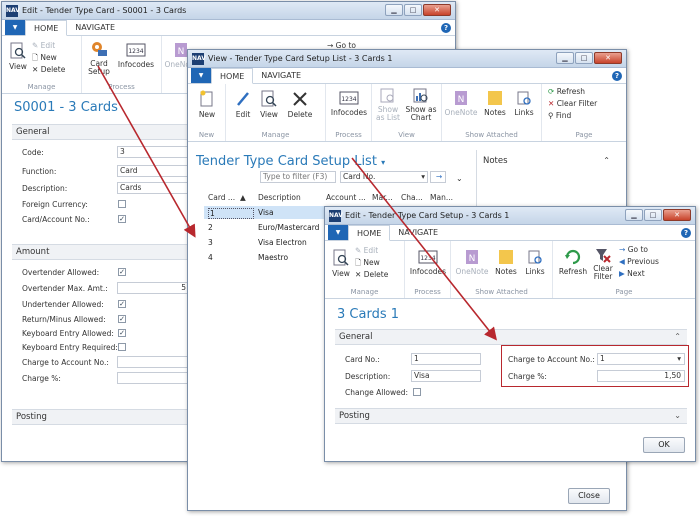  What do you see at coordinates (639, 274) in the screenshot?
I see `next-button: ▶ Next` at bounding box center [639, 274].